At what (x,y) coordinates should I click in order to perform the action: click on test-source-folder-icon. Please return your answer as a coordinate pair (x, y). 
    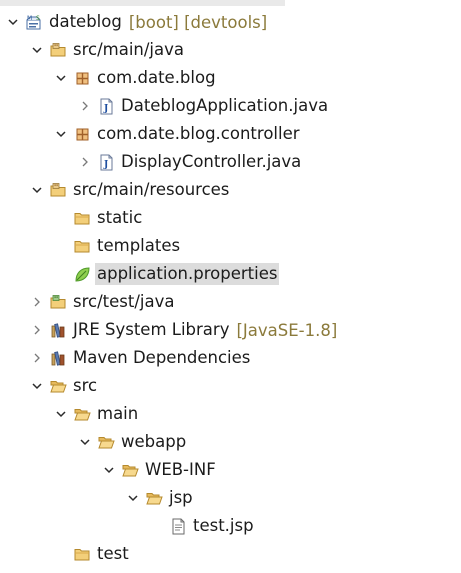
    Looking at the image, I should click on (58, 302).